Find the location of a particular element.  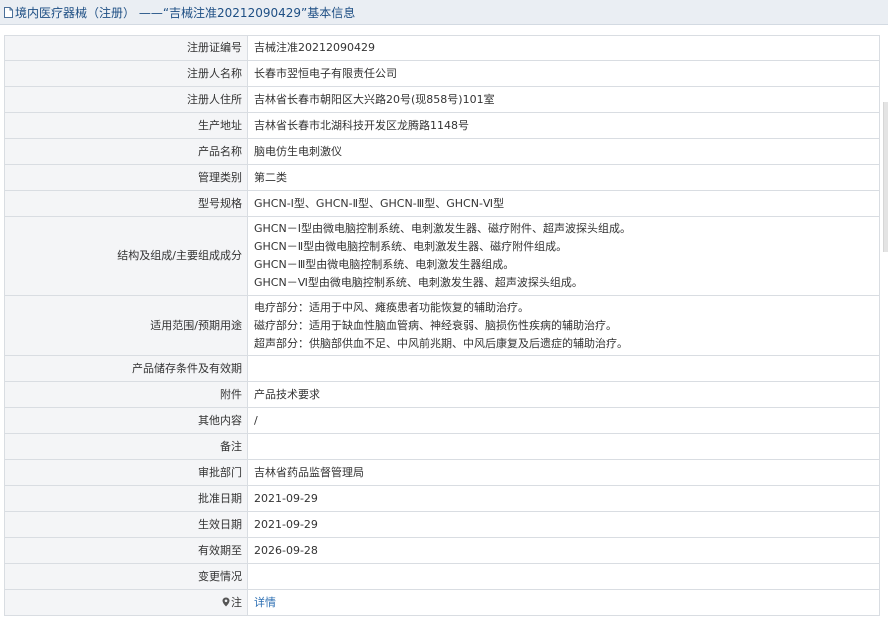

value-expiry-date: 2026-09-28 is located at coordinates (563, 550).